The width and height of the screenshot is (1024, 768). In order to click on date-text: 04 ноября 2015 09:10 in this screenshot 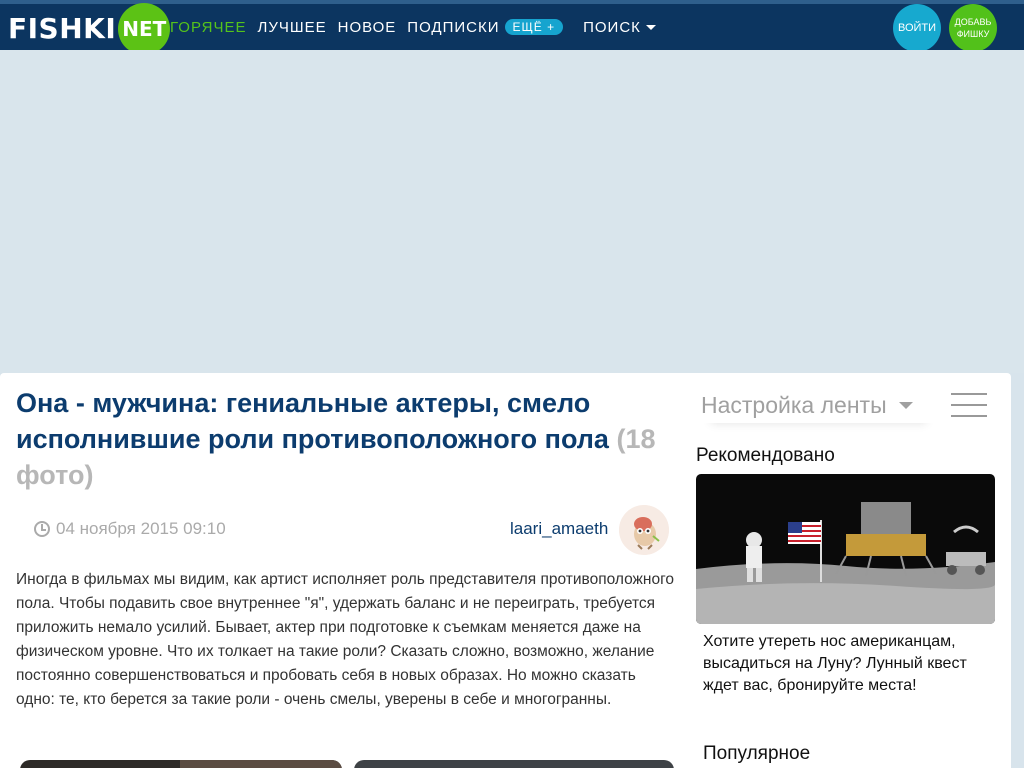, I will do `click(141, 528)`.